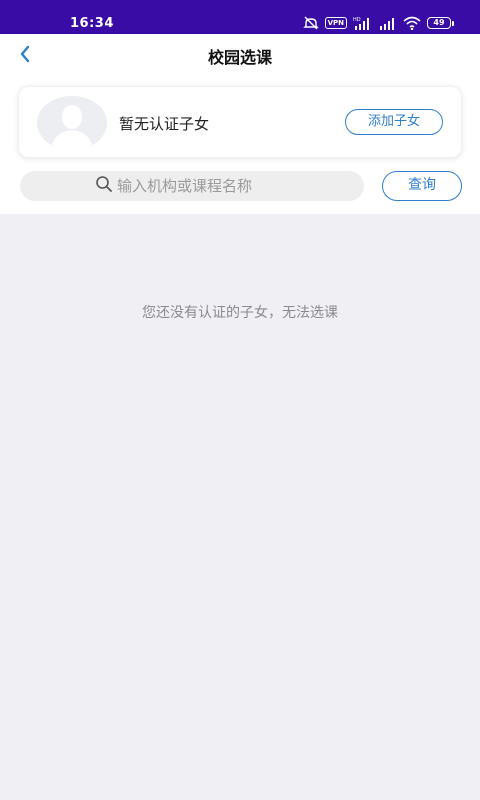  I want to click on search-icon, so click(104, 186).